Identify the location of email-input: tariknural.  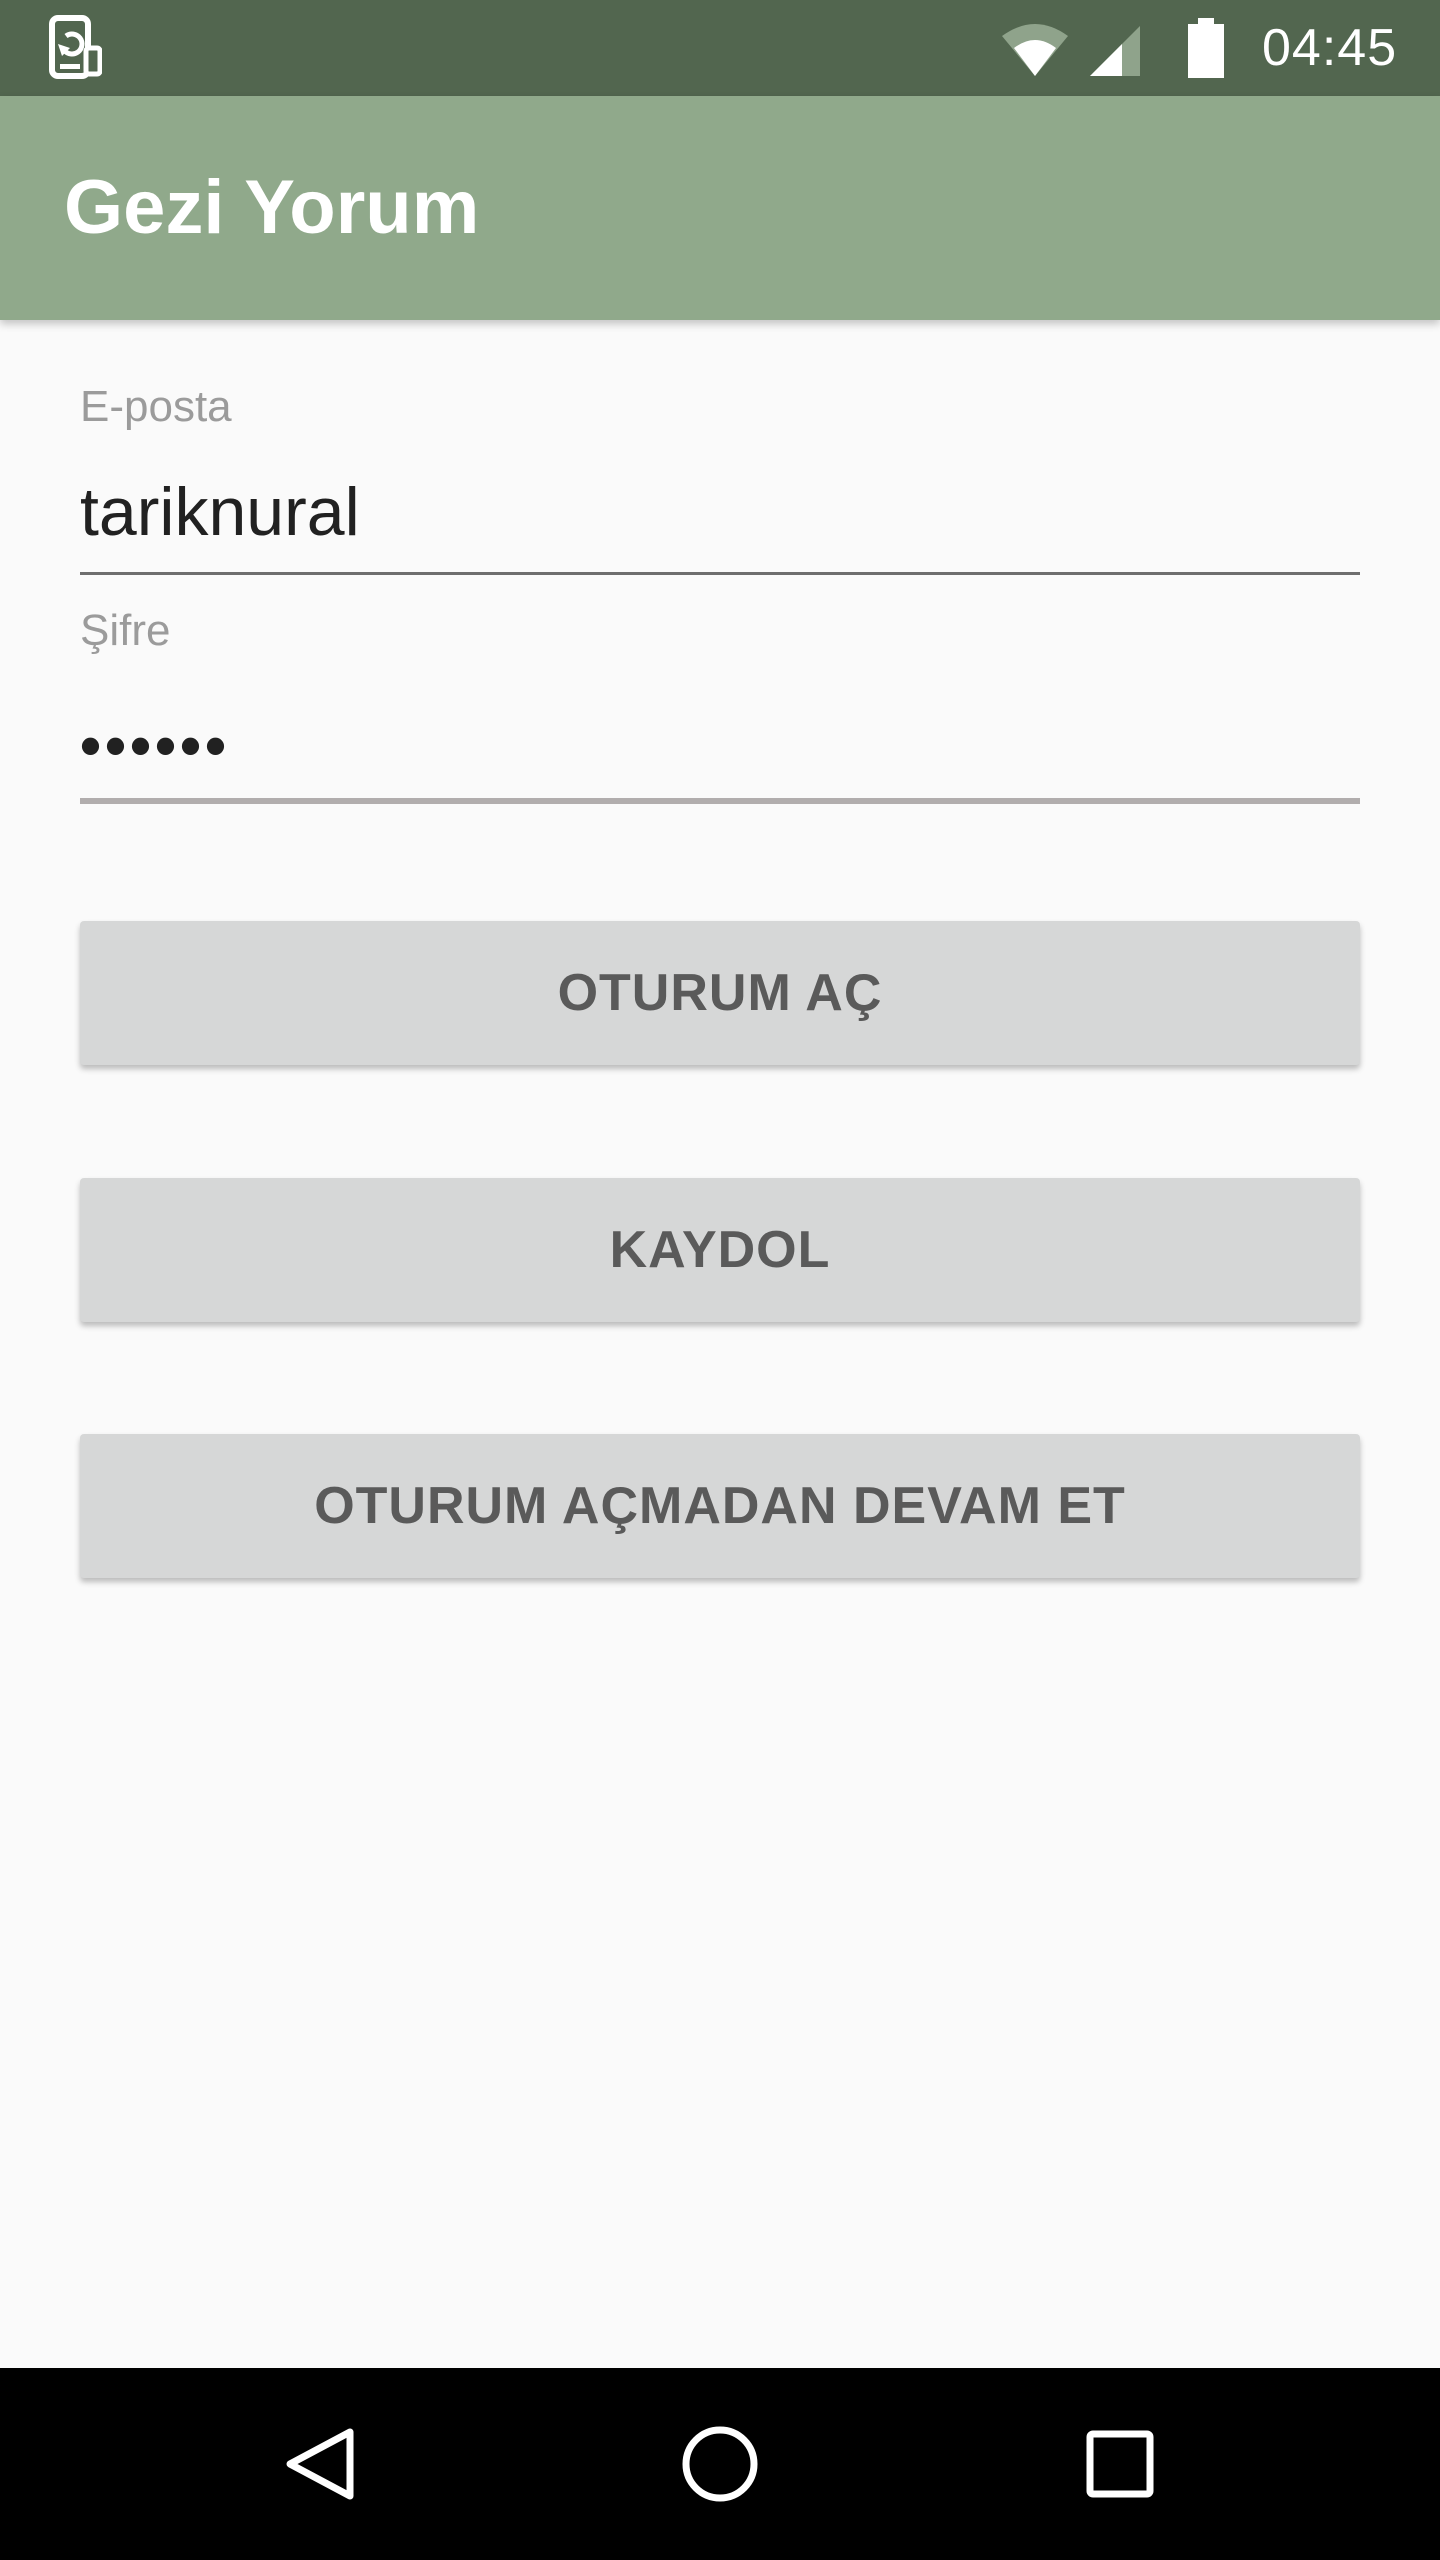
(220, 512).